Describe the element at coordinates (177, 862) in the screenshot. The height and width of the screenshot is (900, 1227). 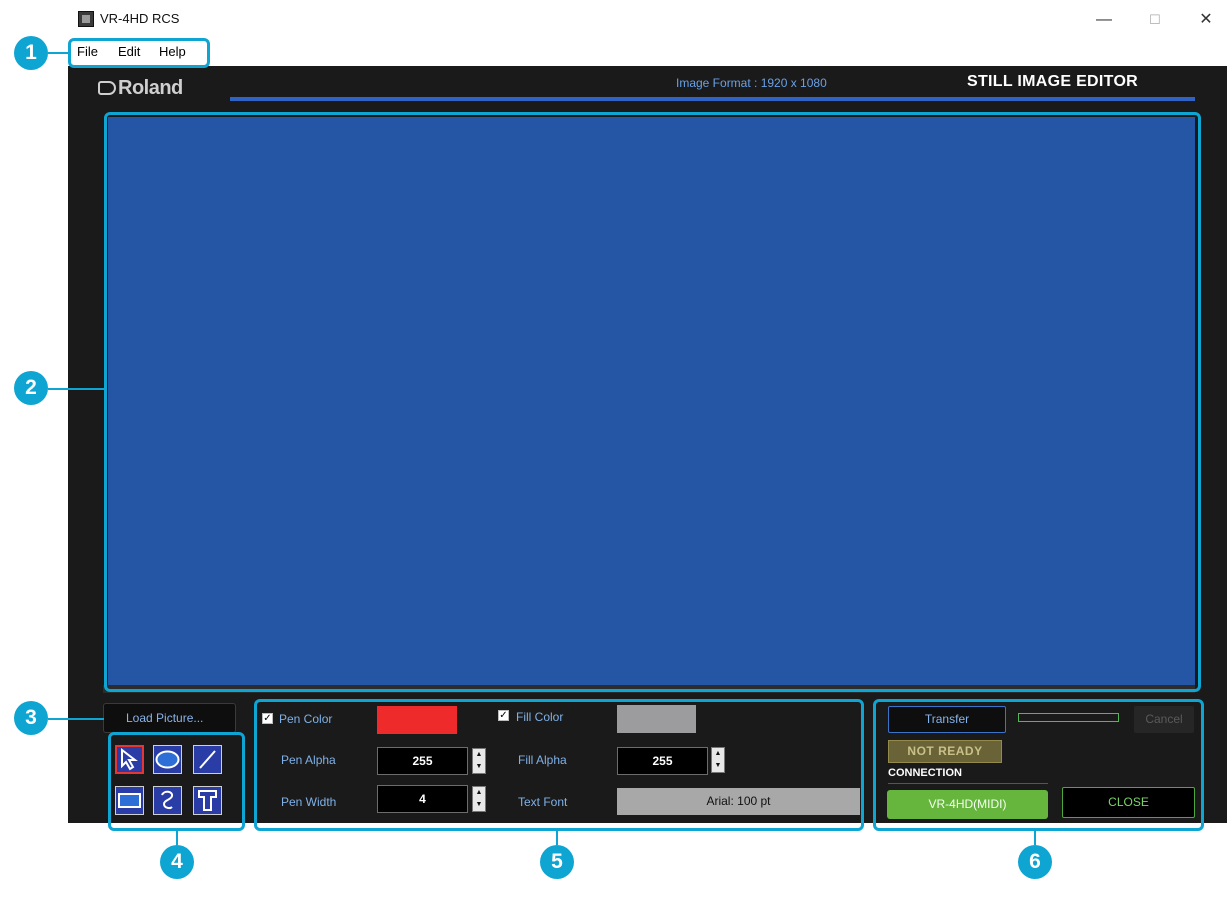
I see `callout-badge-4: 4` at that location.